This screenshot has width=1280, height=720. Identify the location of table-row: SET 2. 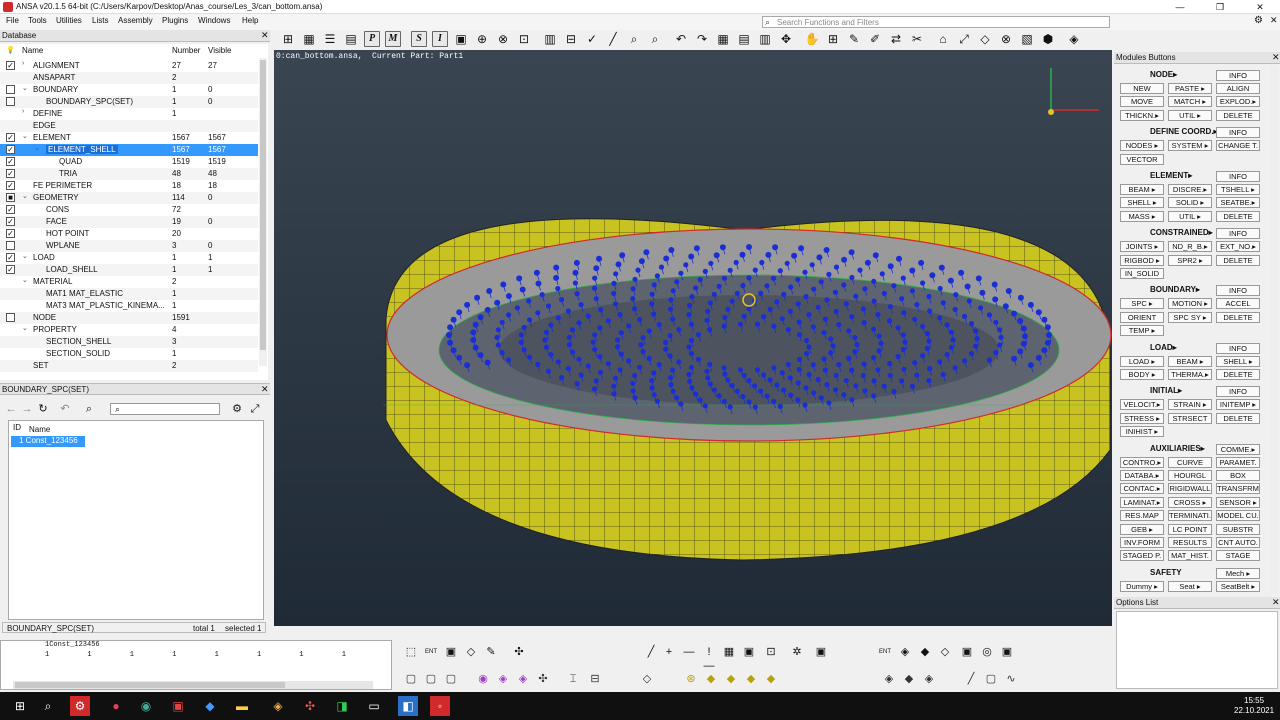
(129, 366).